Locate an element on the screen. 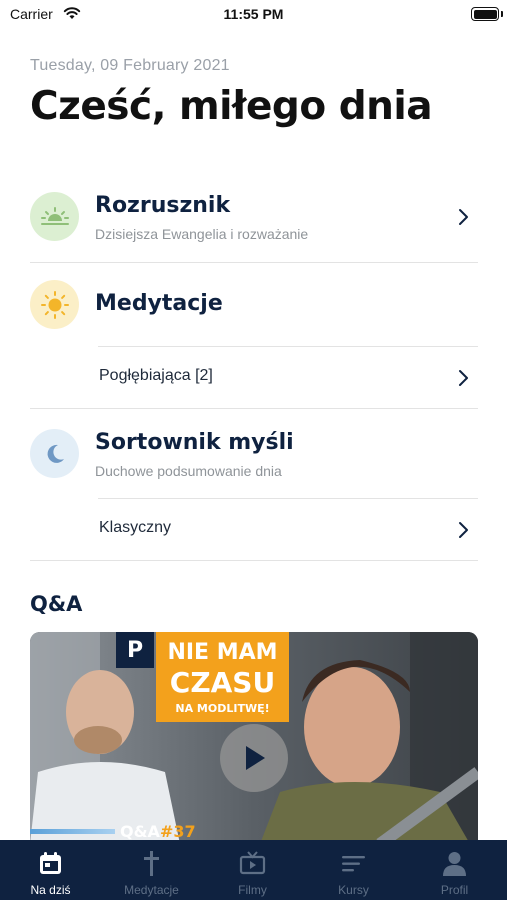 Image resolution: width=507 pixels, height=900 pixels. calendar-icon is located at coordinates (50, 863).